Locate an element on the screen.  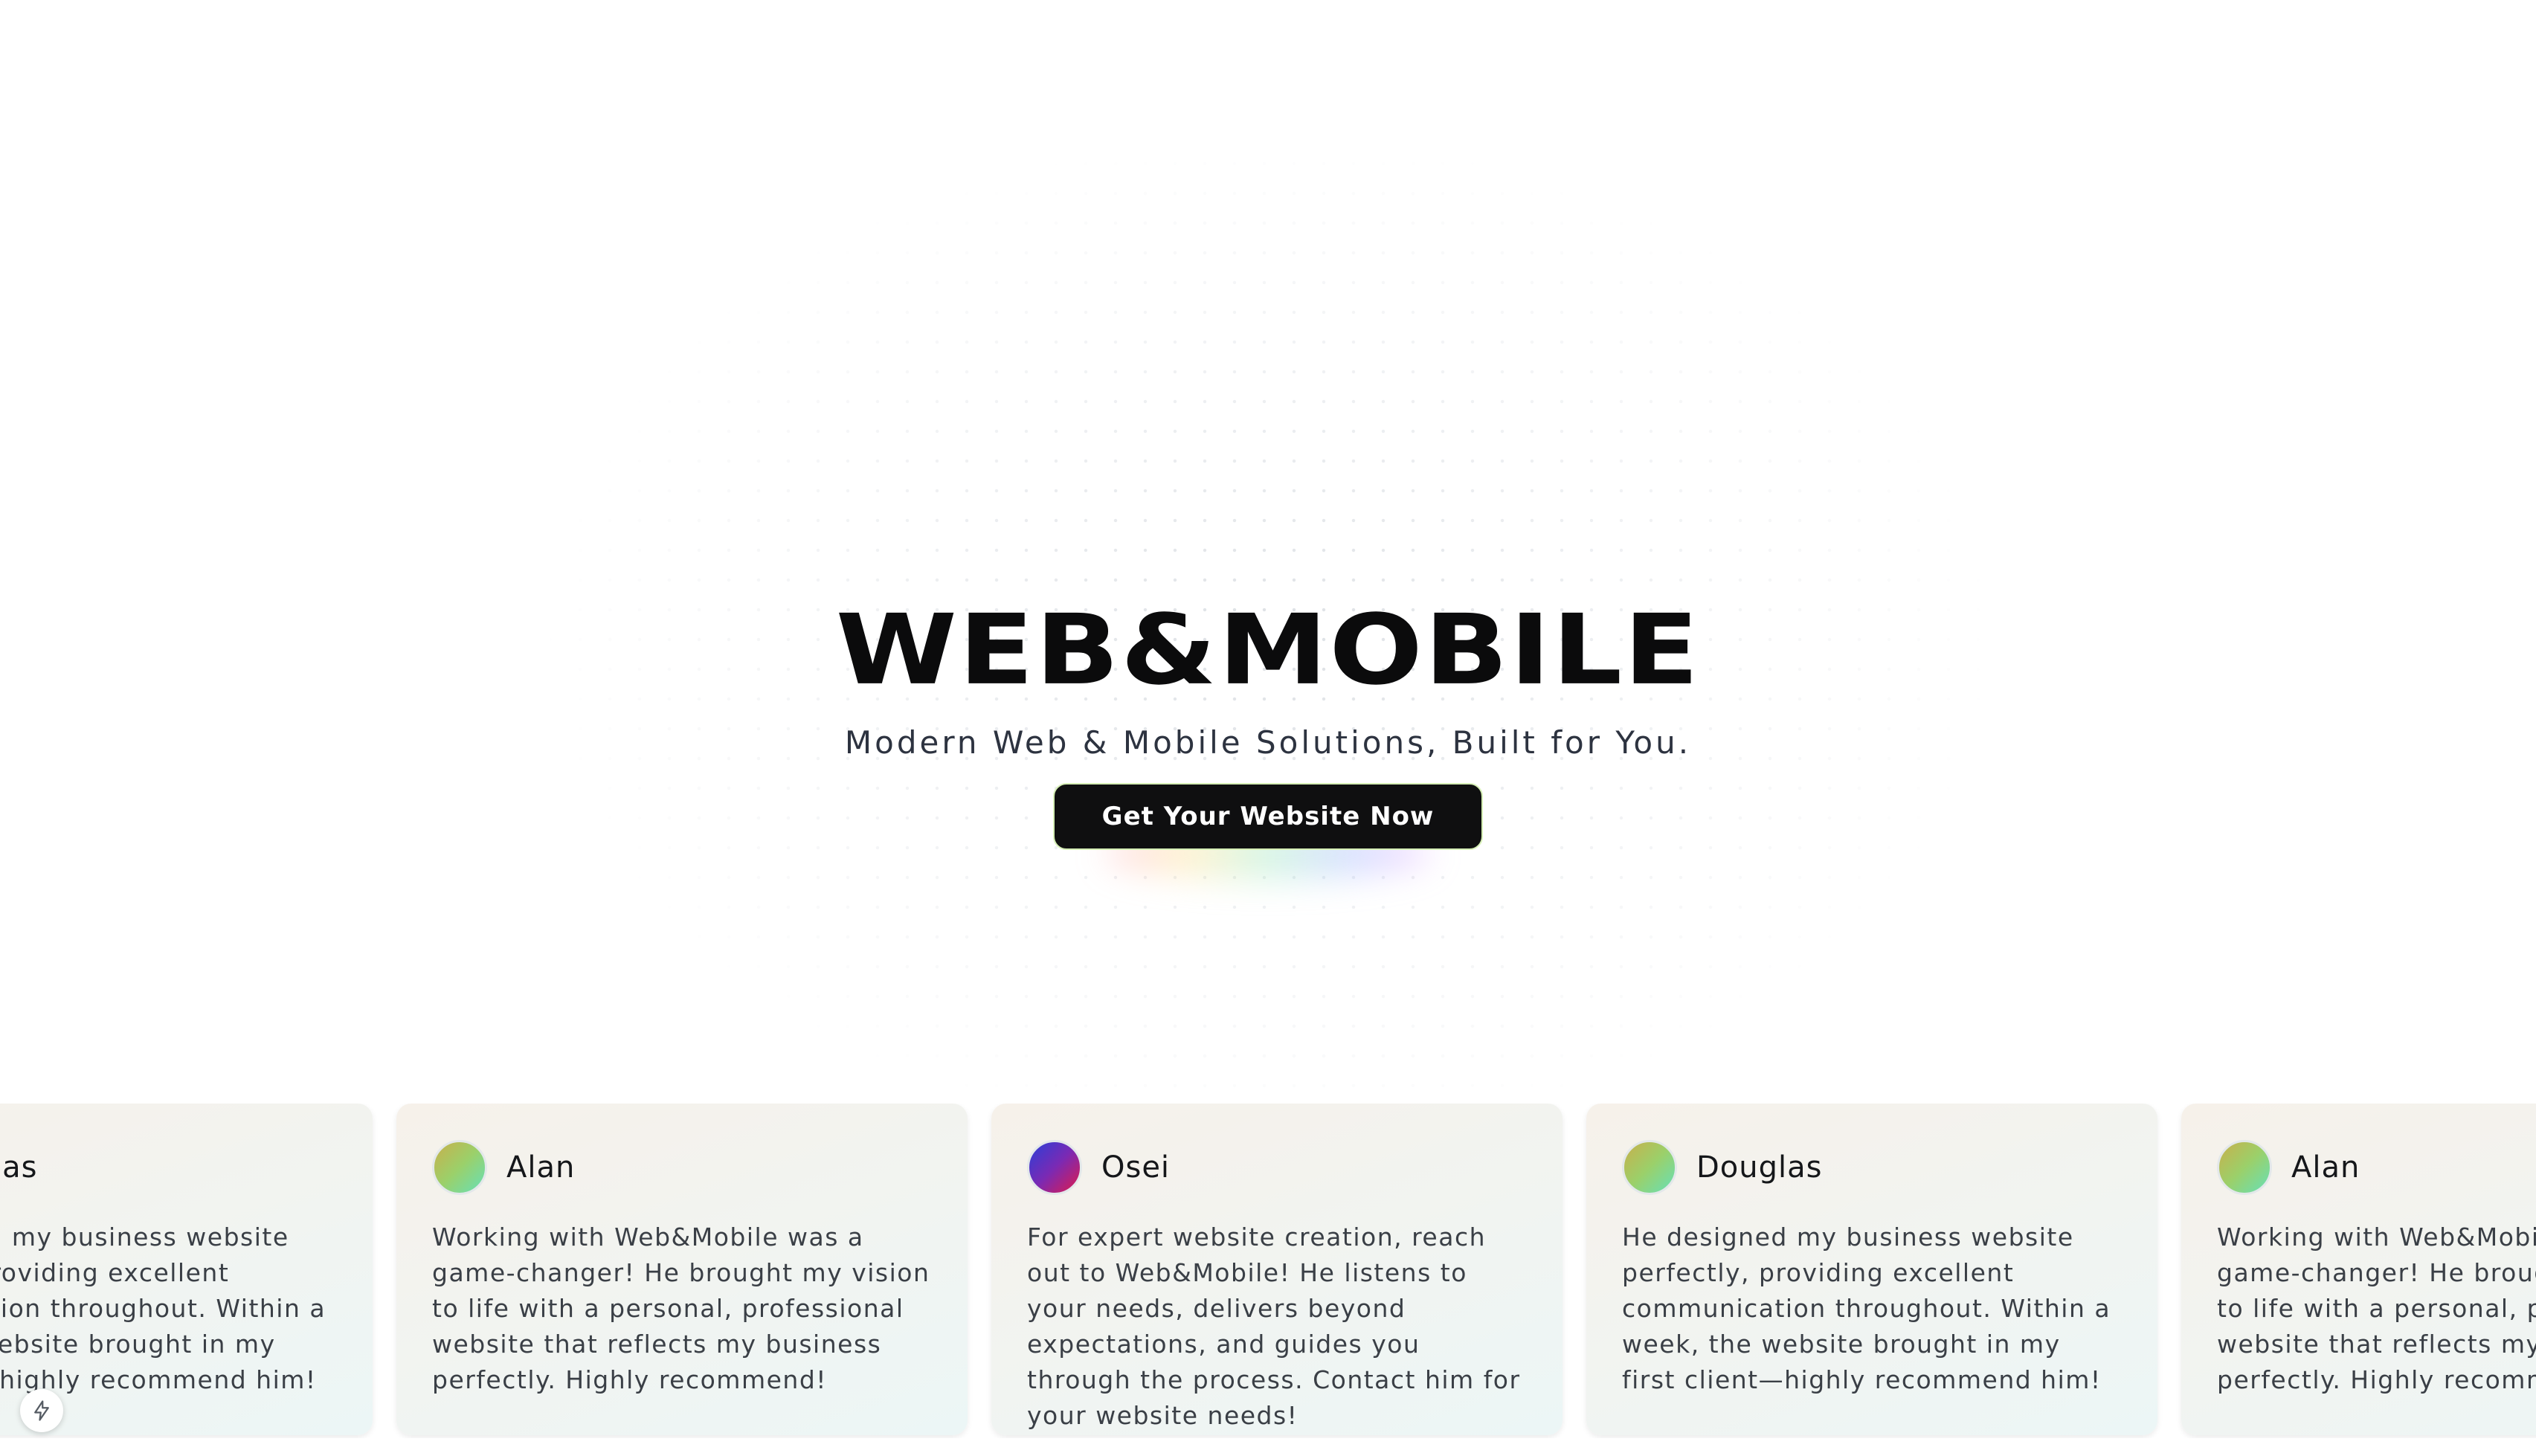
brand-title: WEB&MOBILE is located at coordinates (1268, 649).